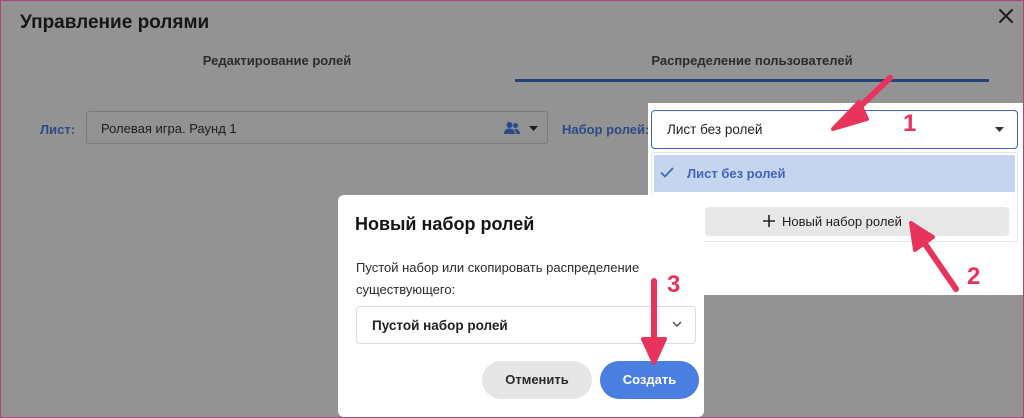 The width and height of the screenshot is (1024, 418). What do you see at coordinates (974, 276) in the screenshot?
I see `annotation-step-2: 2` at bounding box center [974, 276].